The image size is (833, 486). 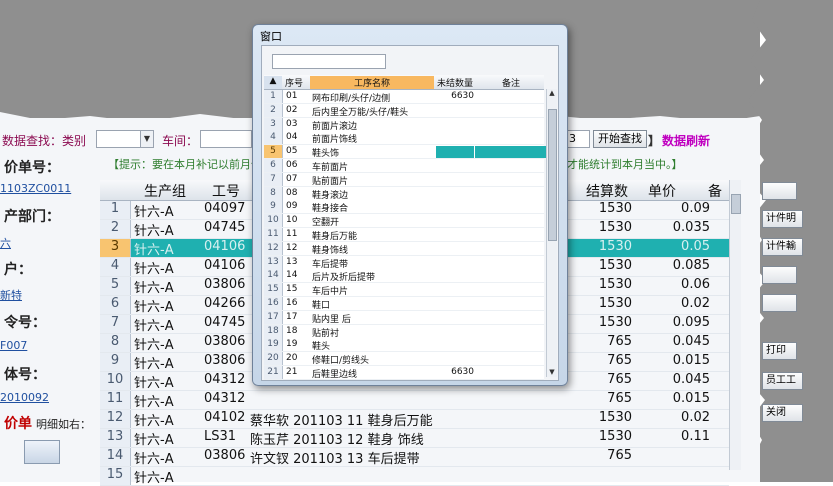 What do you see at coordinates (404, 235) in the screenshot?
I see `list-item: 11 11 鞋身后万能` at bounding box center [404, 235].